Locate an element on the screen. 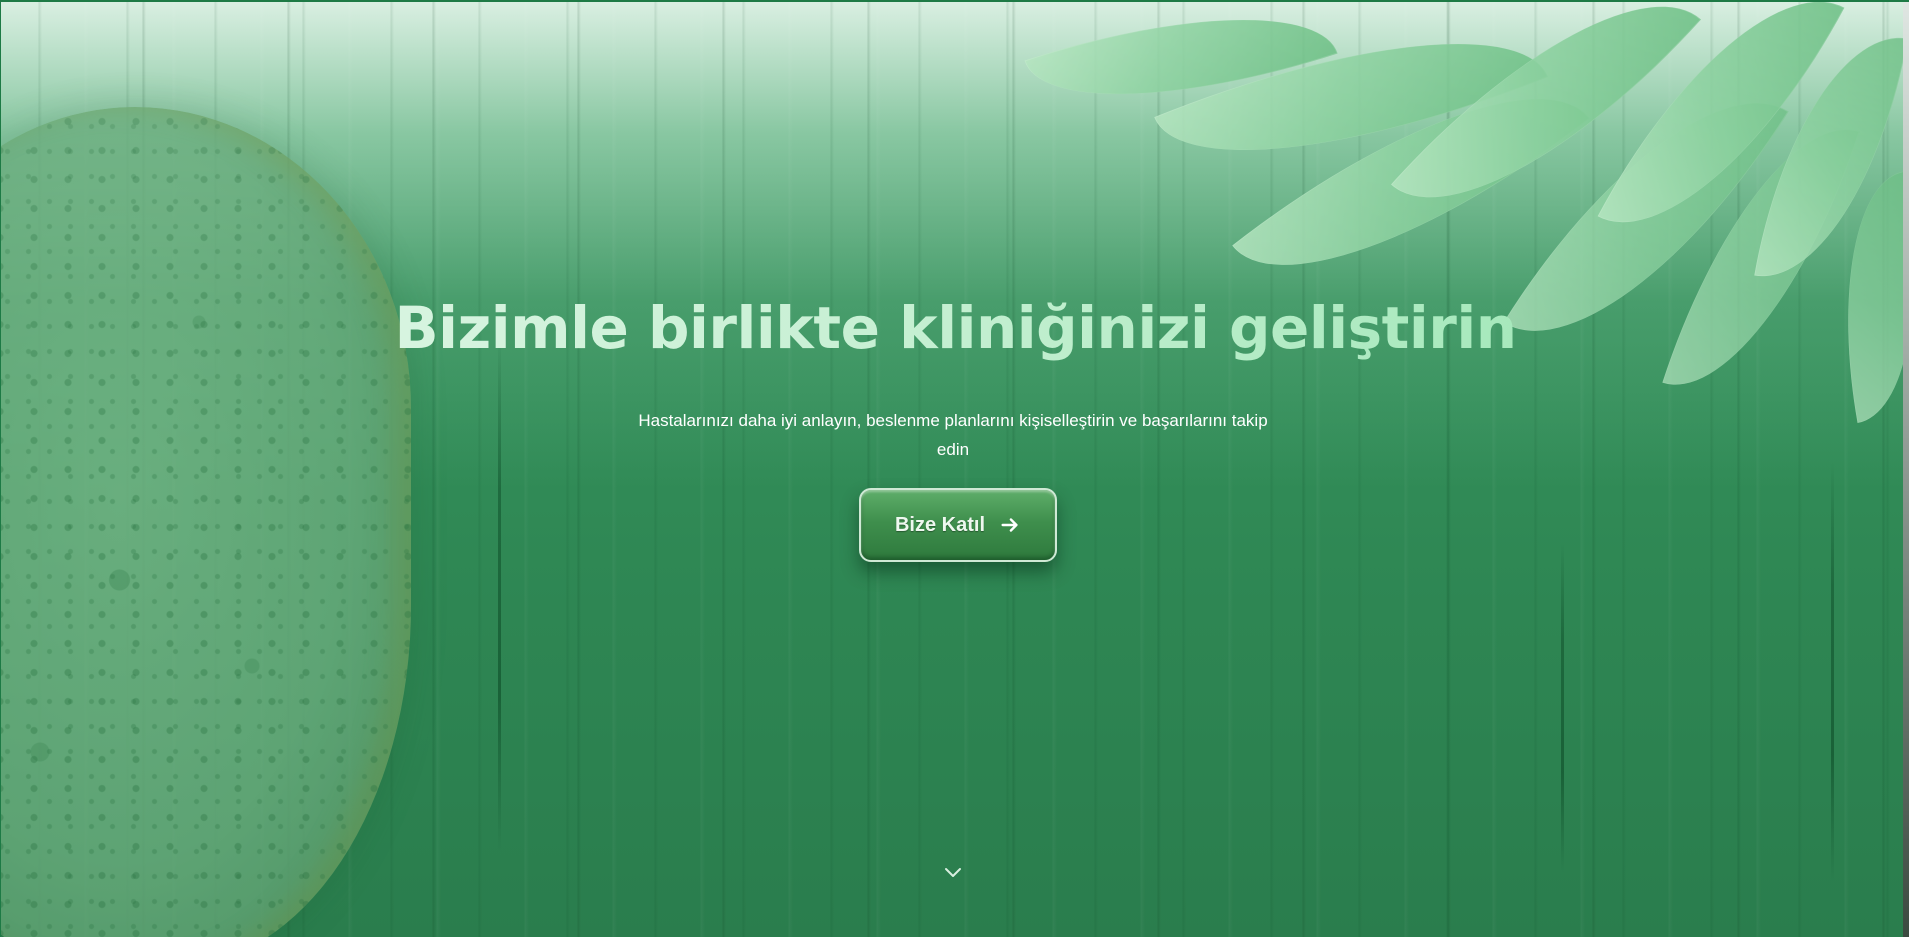 Image resolution: width=1909 pixels, height=937 pixels. join-us-button: Bize Katıl is located at coordinates (958, 525).